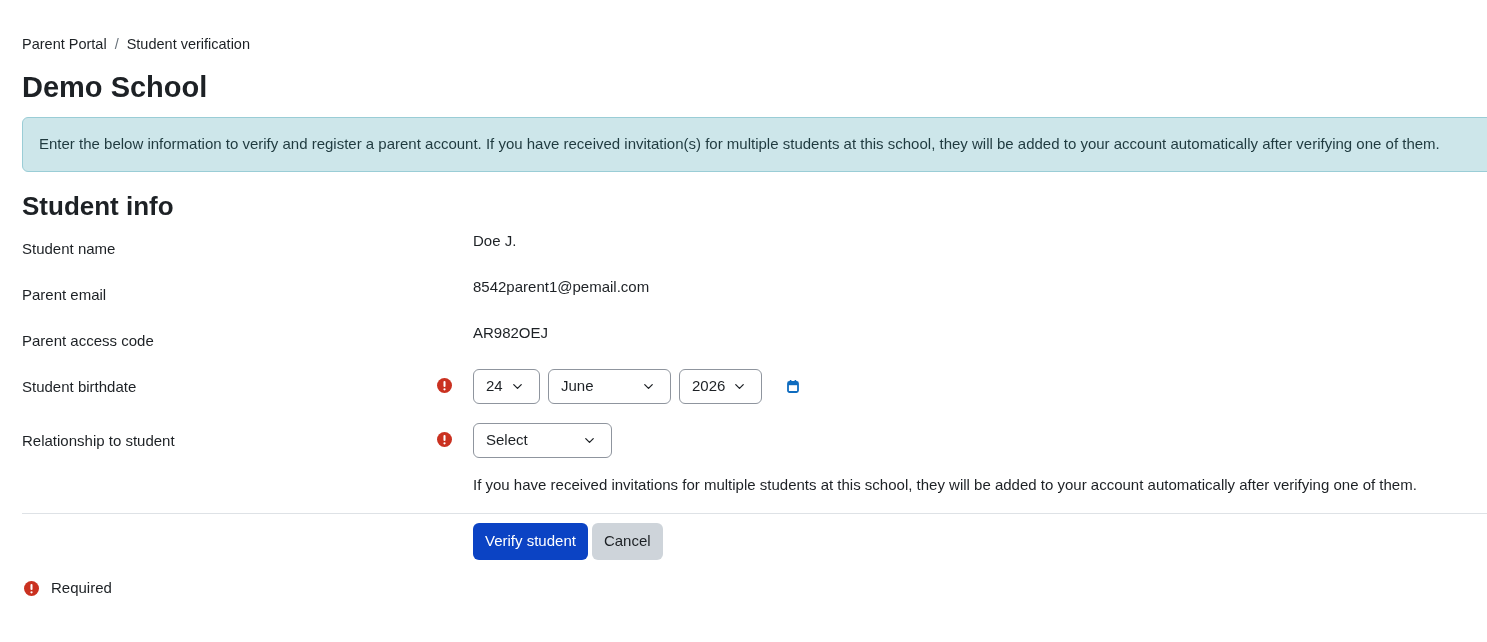  Describe the element at coordinates (88, 340) in the screenshot. I see `field-label: Parent access code` at that location.